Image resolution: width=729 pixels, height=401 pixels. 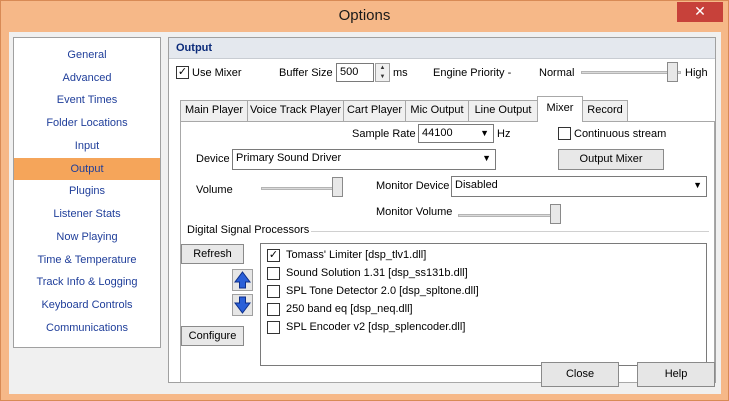 What do you see at coordinates (472, 73) in the screenshot?
I see `engine-priority-label: Engine Priority -` at bounding box center [472, 73].